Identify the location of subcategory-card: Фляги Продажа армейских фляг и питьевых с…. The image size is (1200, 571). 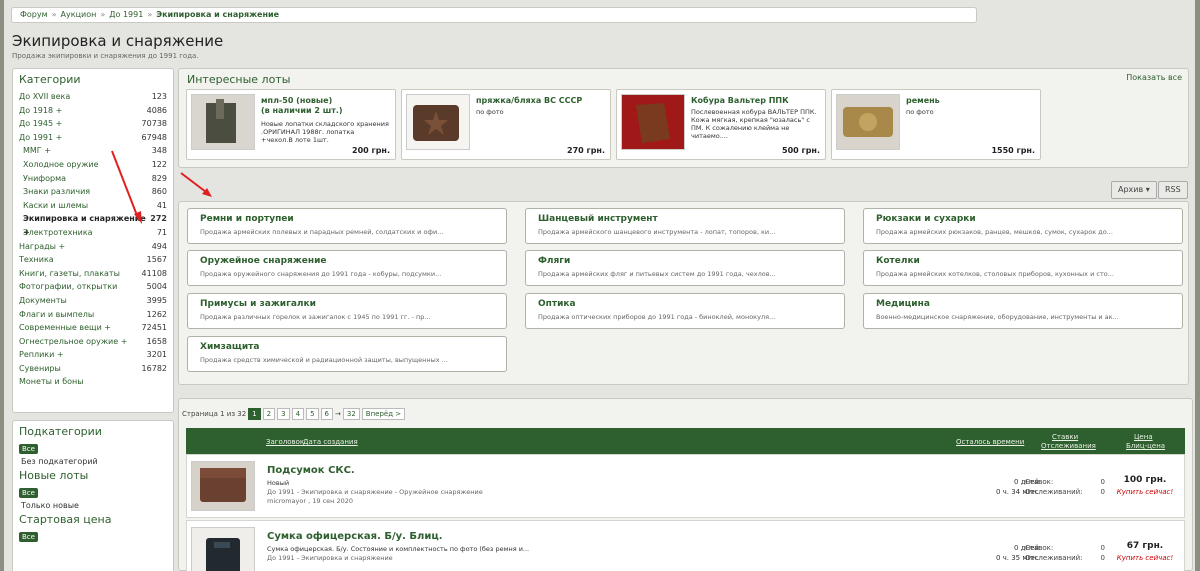
(685, 268).